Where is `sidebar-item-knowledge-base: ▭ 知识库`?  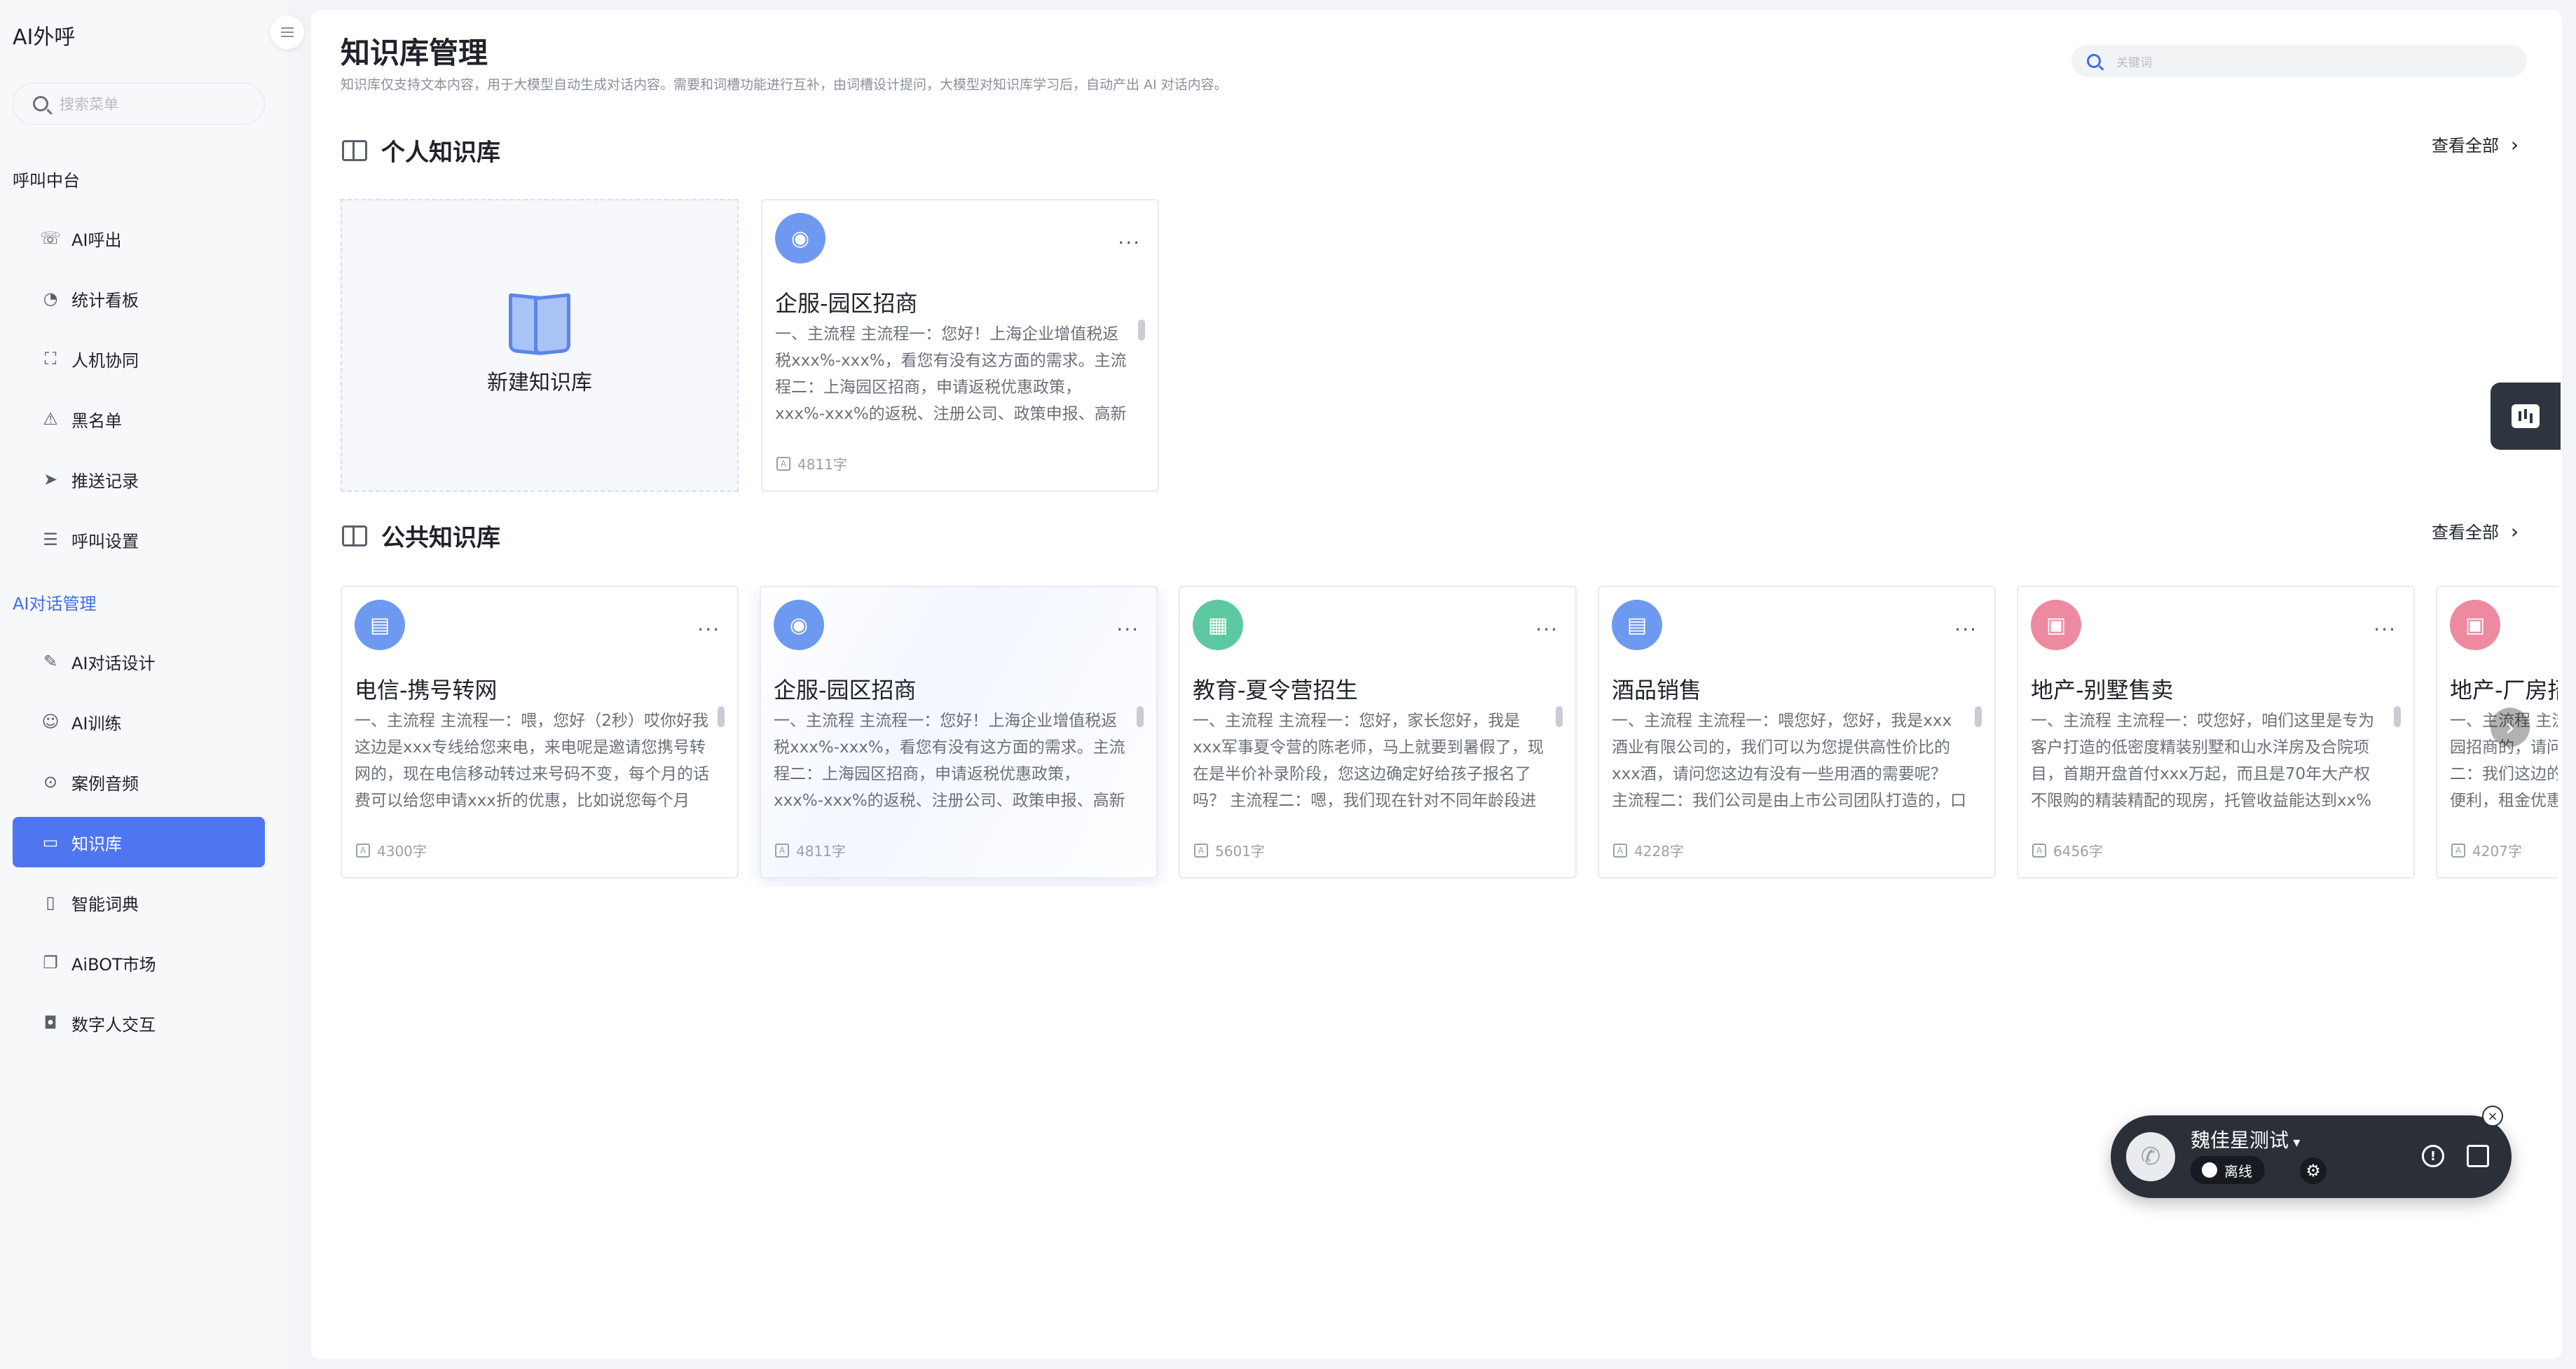 sidebar-item-knowledge-base: ▭ 知识库 is located at coordinates (139, 842).